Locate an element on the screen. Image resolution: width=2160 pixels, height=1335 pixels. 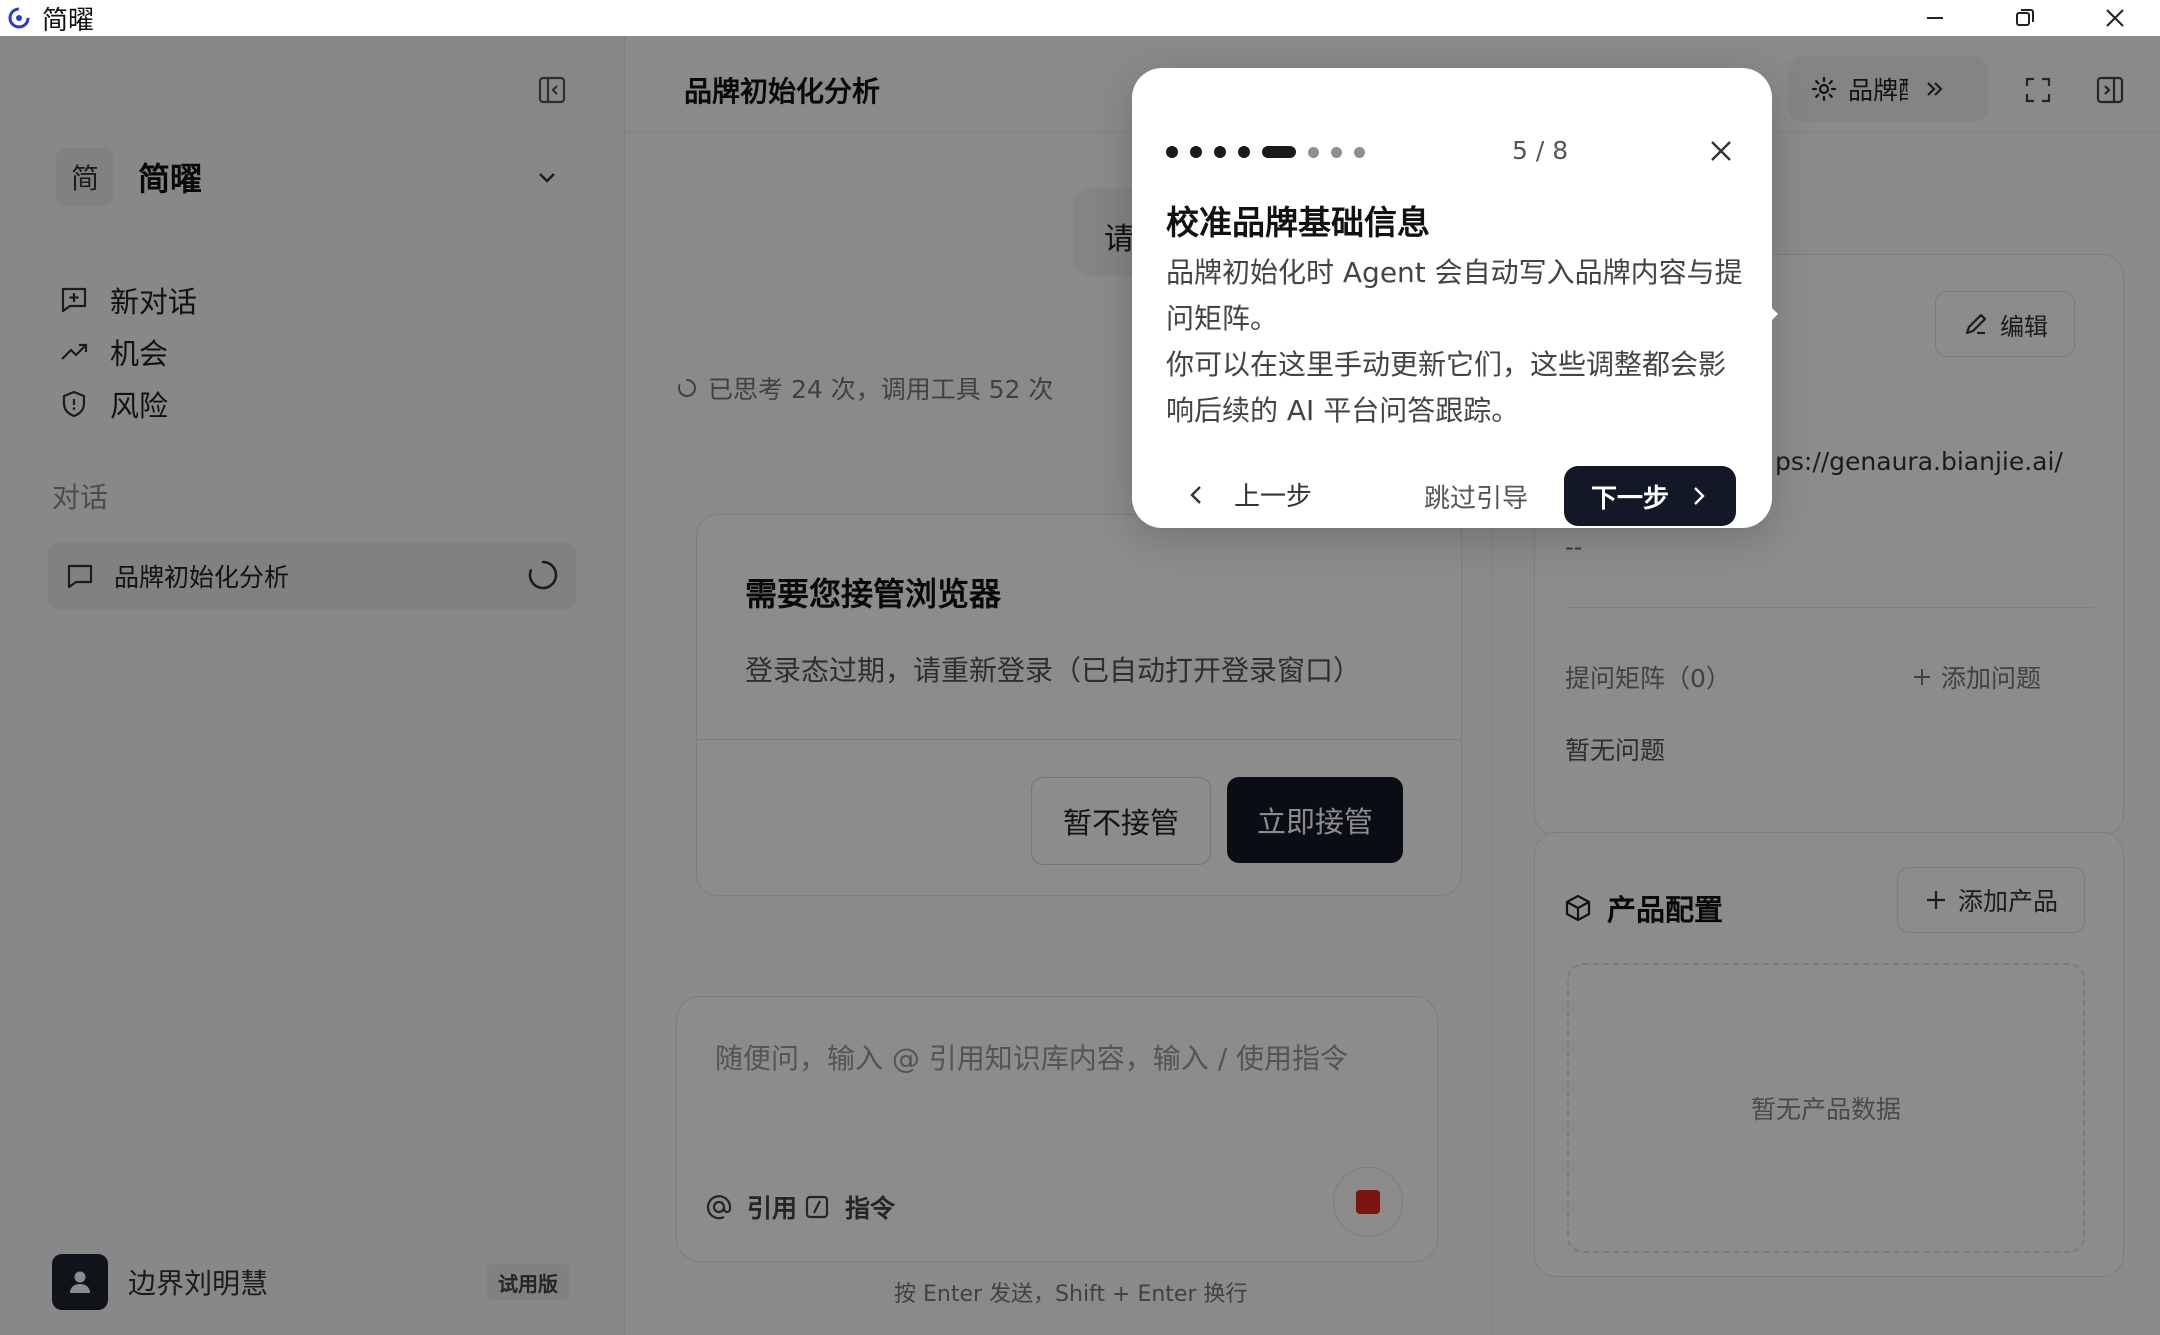
tour-progress-dots is located at coordinates (1271, 152).